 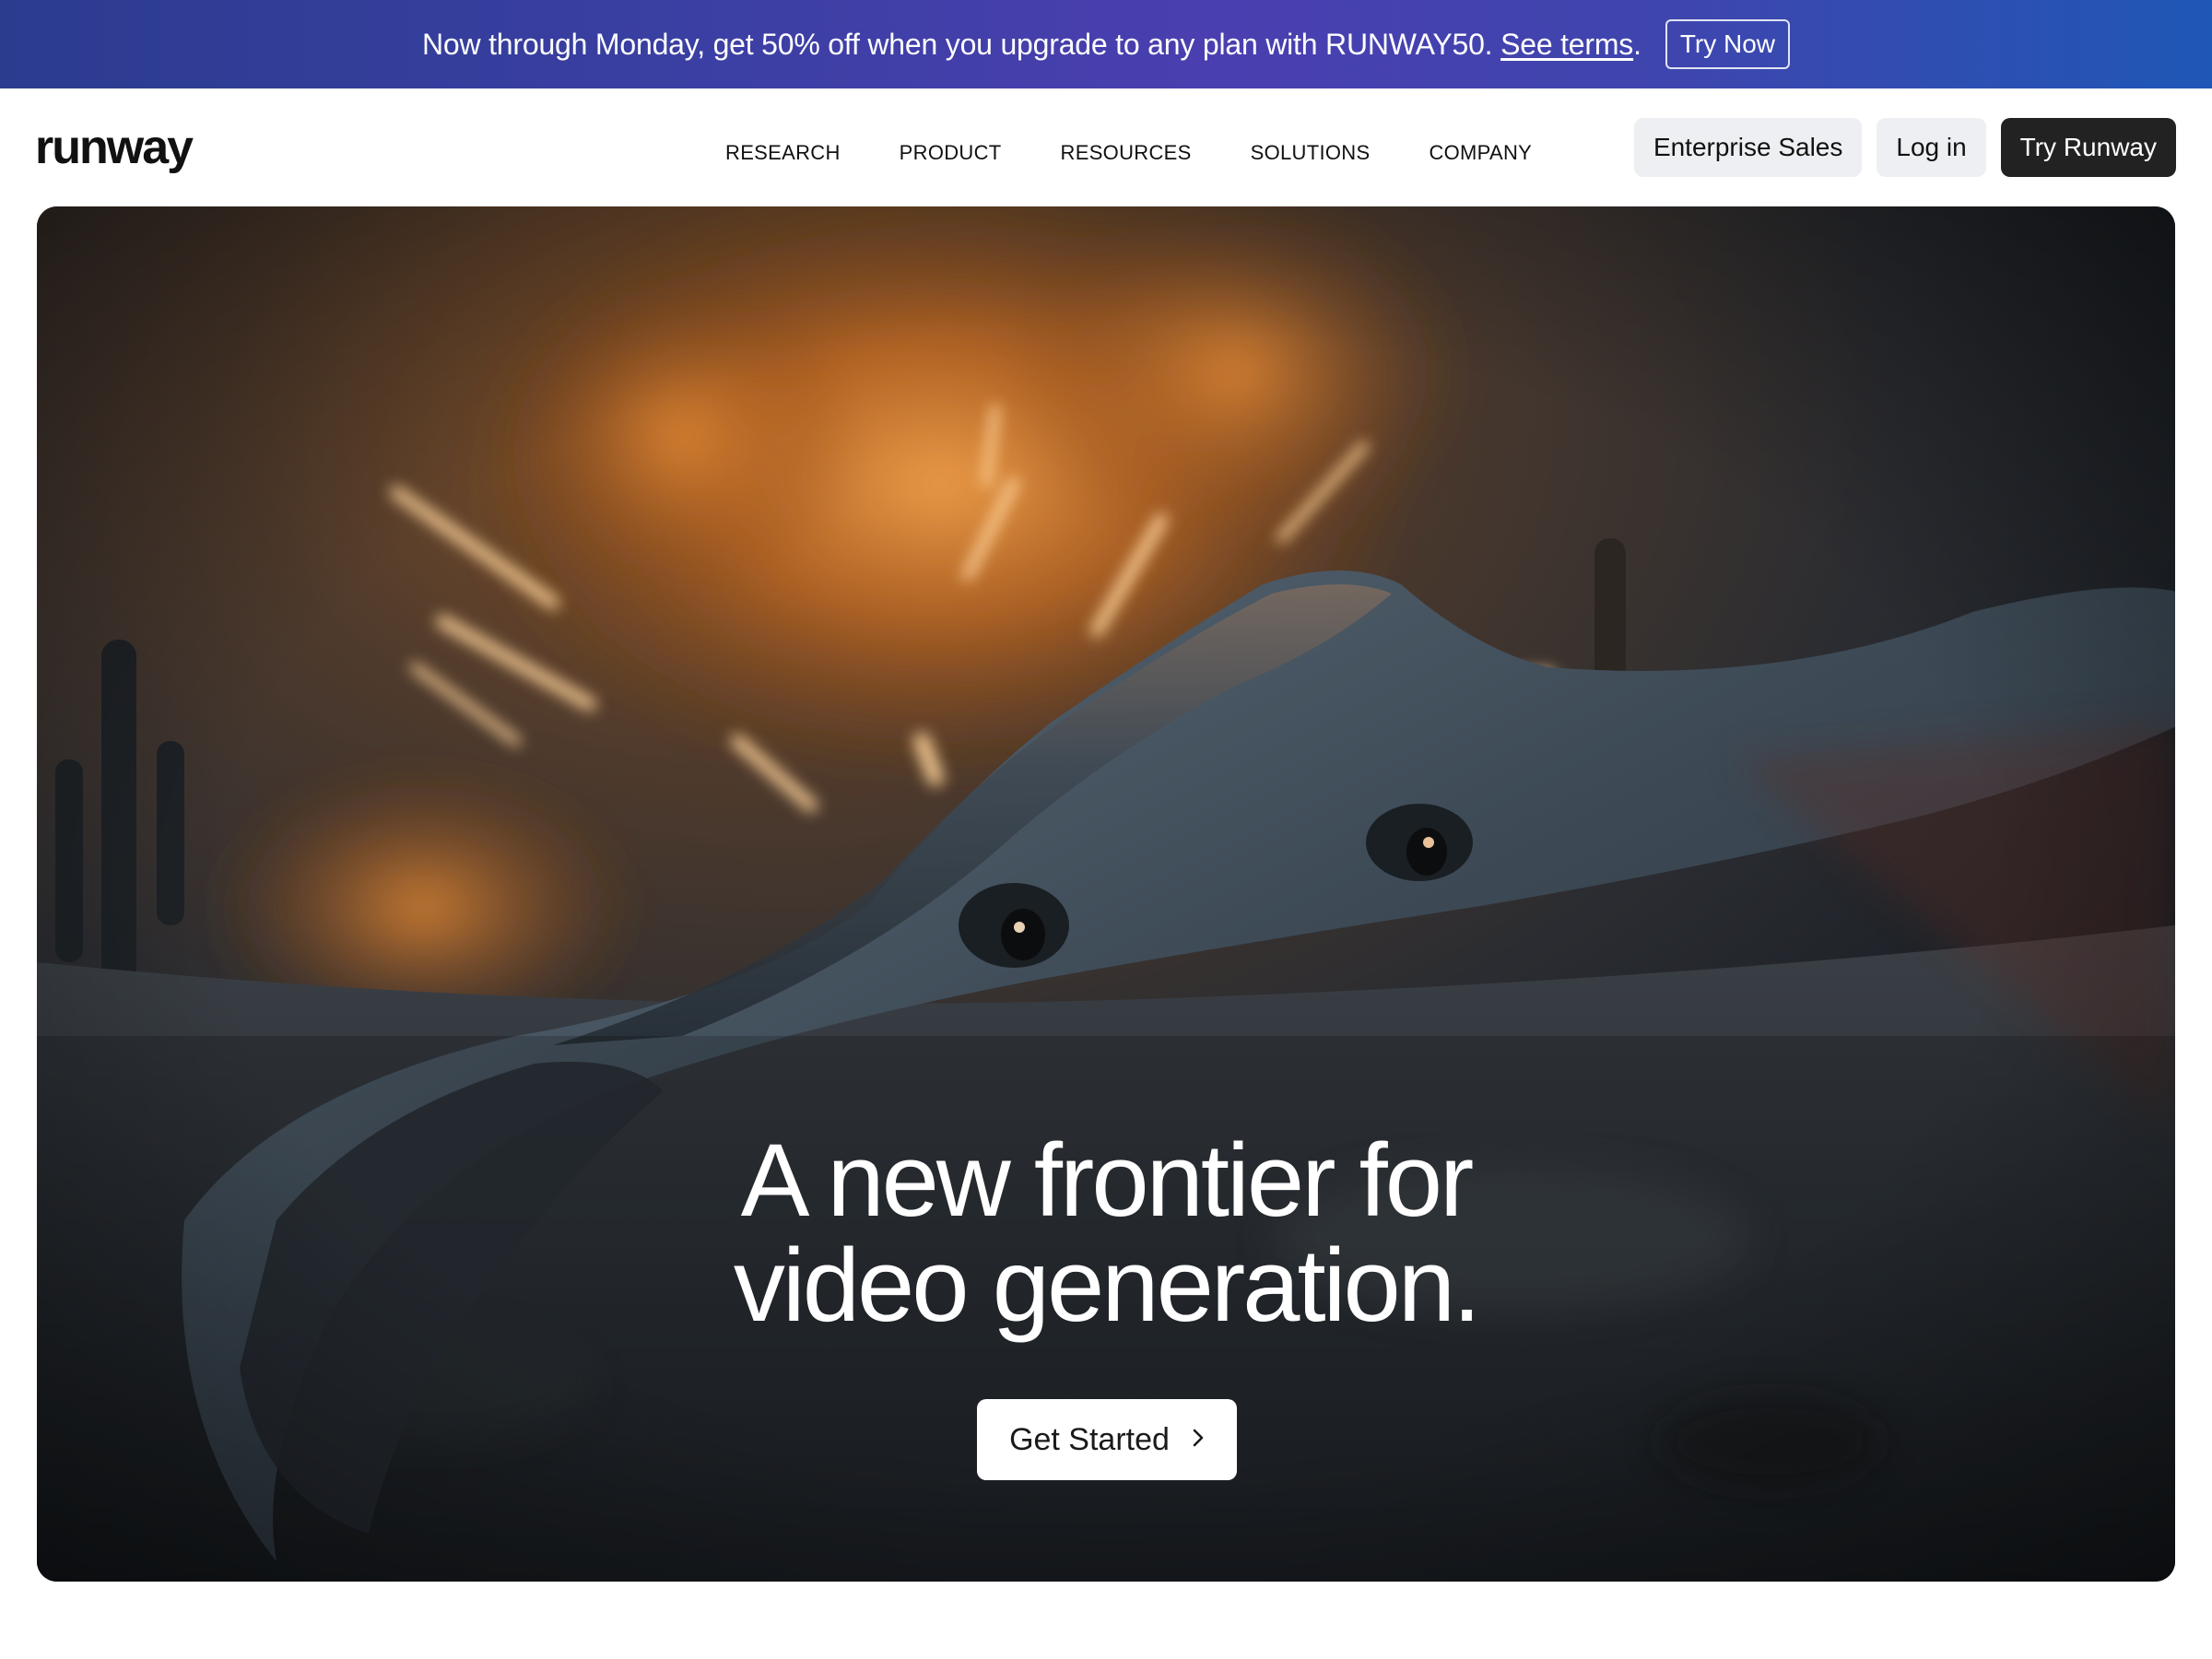 What do you see at coordinates (1727, 44) in the screenshot?
I see `try-now-button: Try Now` at bounding box center [1727, 44].